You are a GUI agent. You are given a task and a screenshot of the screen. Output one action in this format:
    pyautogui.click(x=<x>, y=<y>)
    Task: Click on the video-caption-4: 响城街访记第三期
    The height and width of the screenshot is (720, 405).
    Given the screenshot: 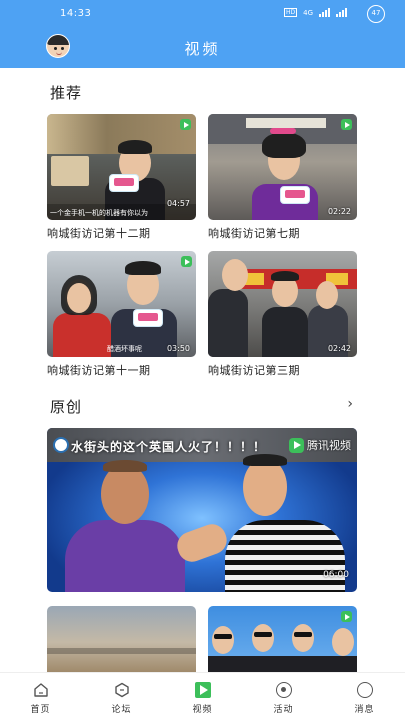 What is the action you would take?
    pyautogui.click(x=254, y=370)
    